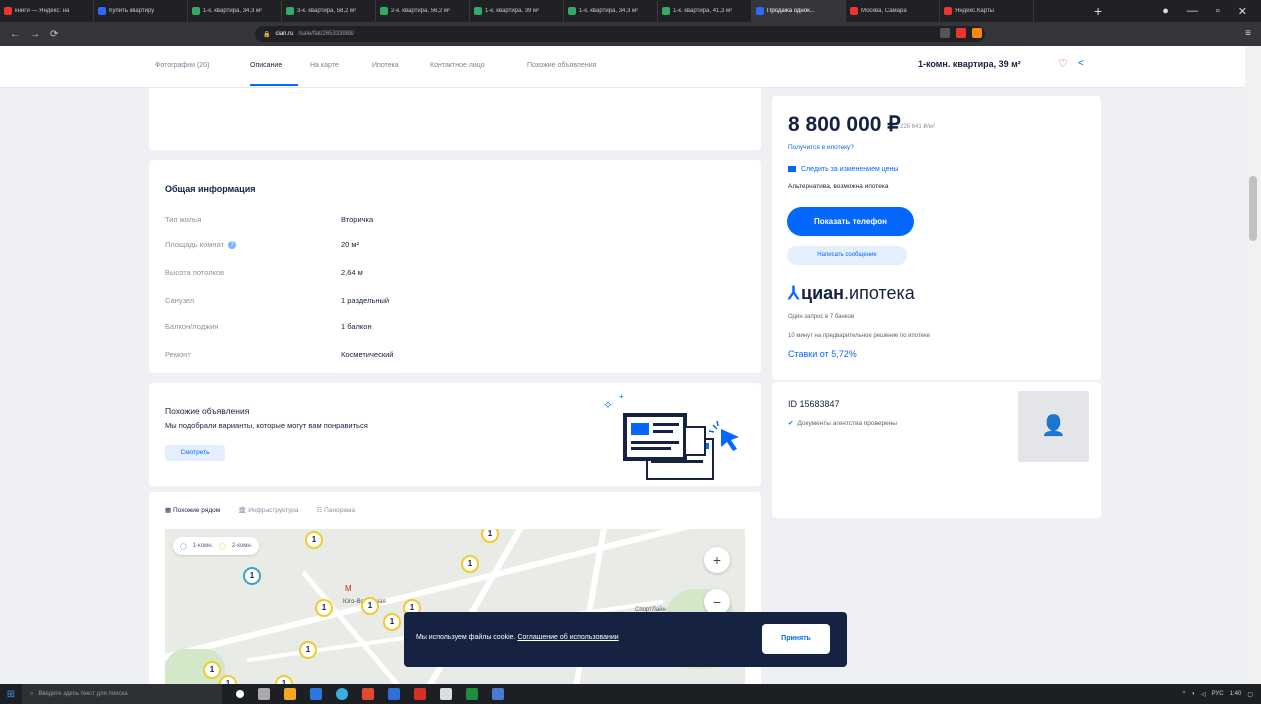  Describe the element at coordinates (196, 510) in the screenshot. I see `tab-label: Похожие рядом` at that location.